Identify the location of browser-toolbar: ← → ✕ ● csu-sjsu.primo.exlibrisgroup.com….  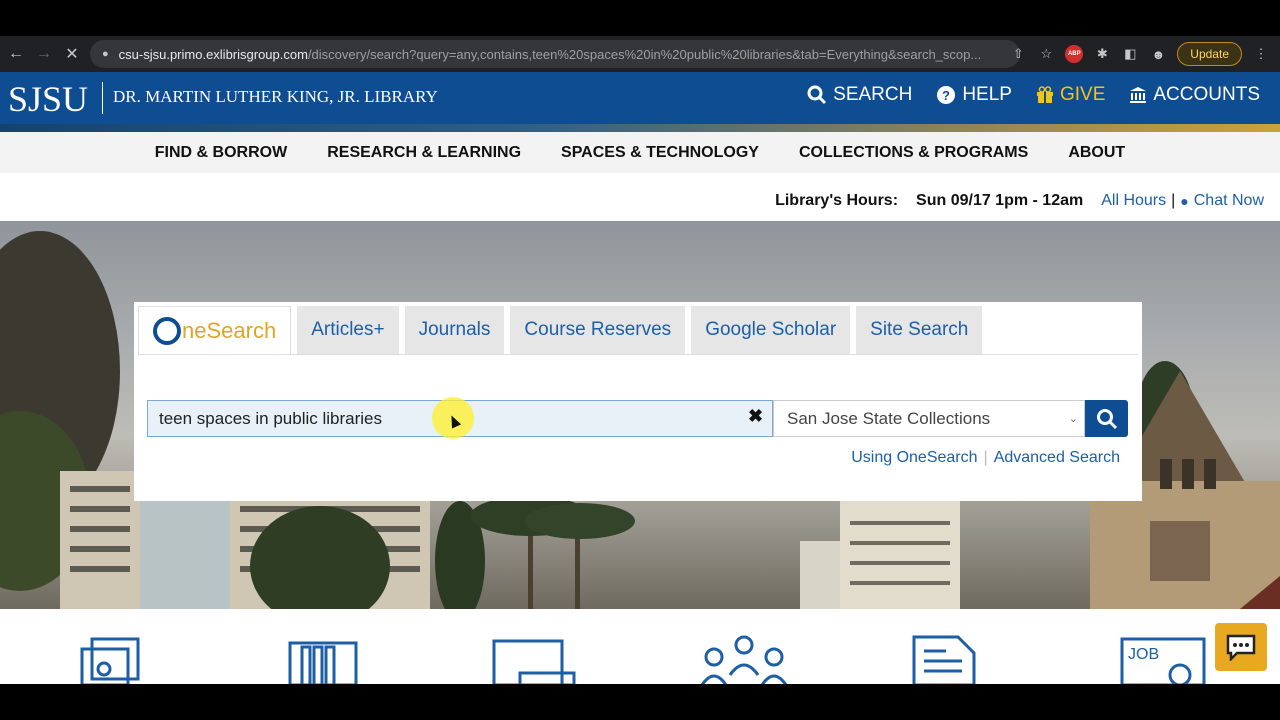
(640, 54).